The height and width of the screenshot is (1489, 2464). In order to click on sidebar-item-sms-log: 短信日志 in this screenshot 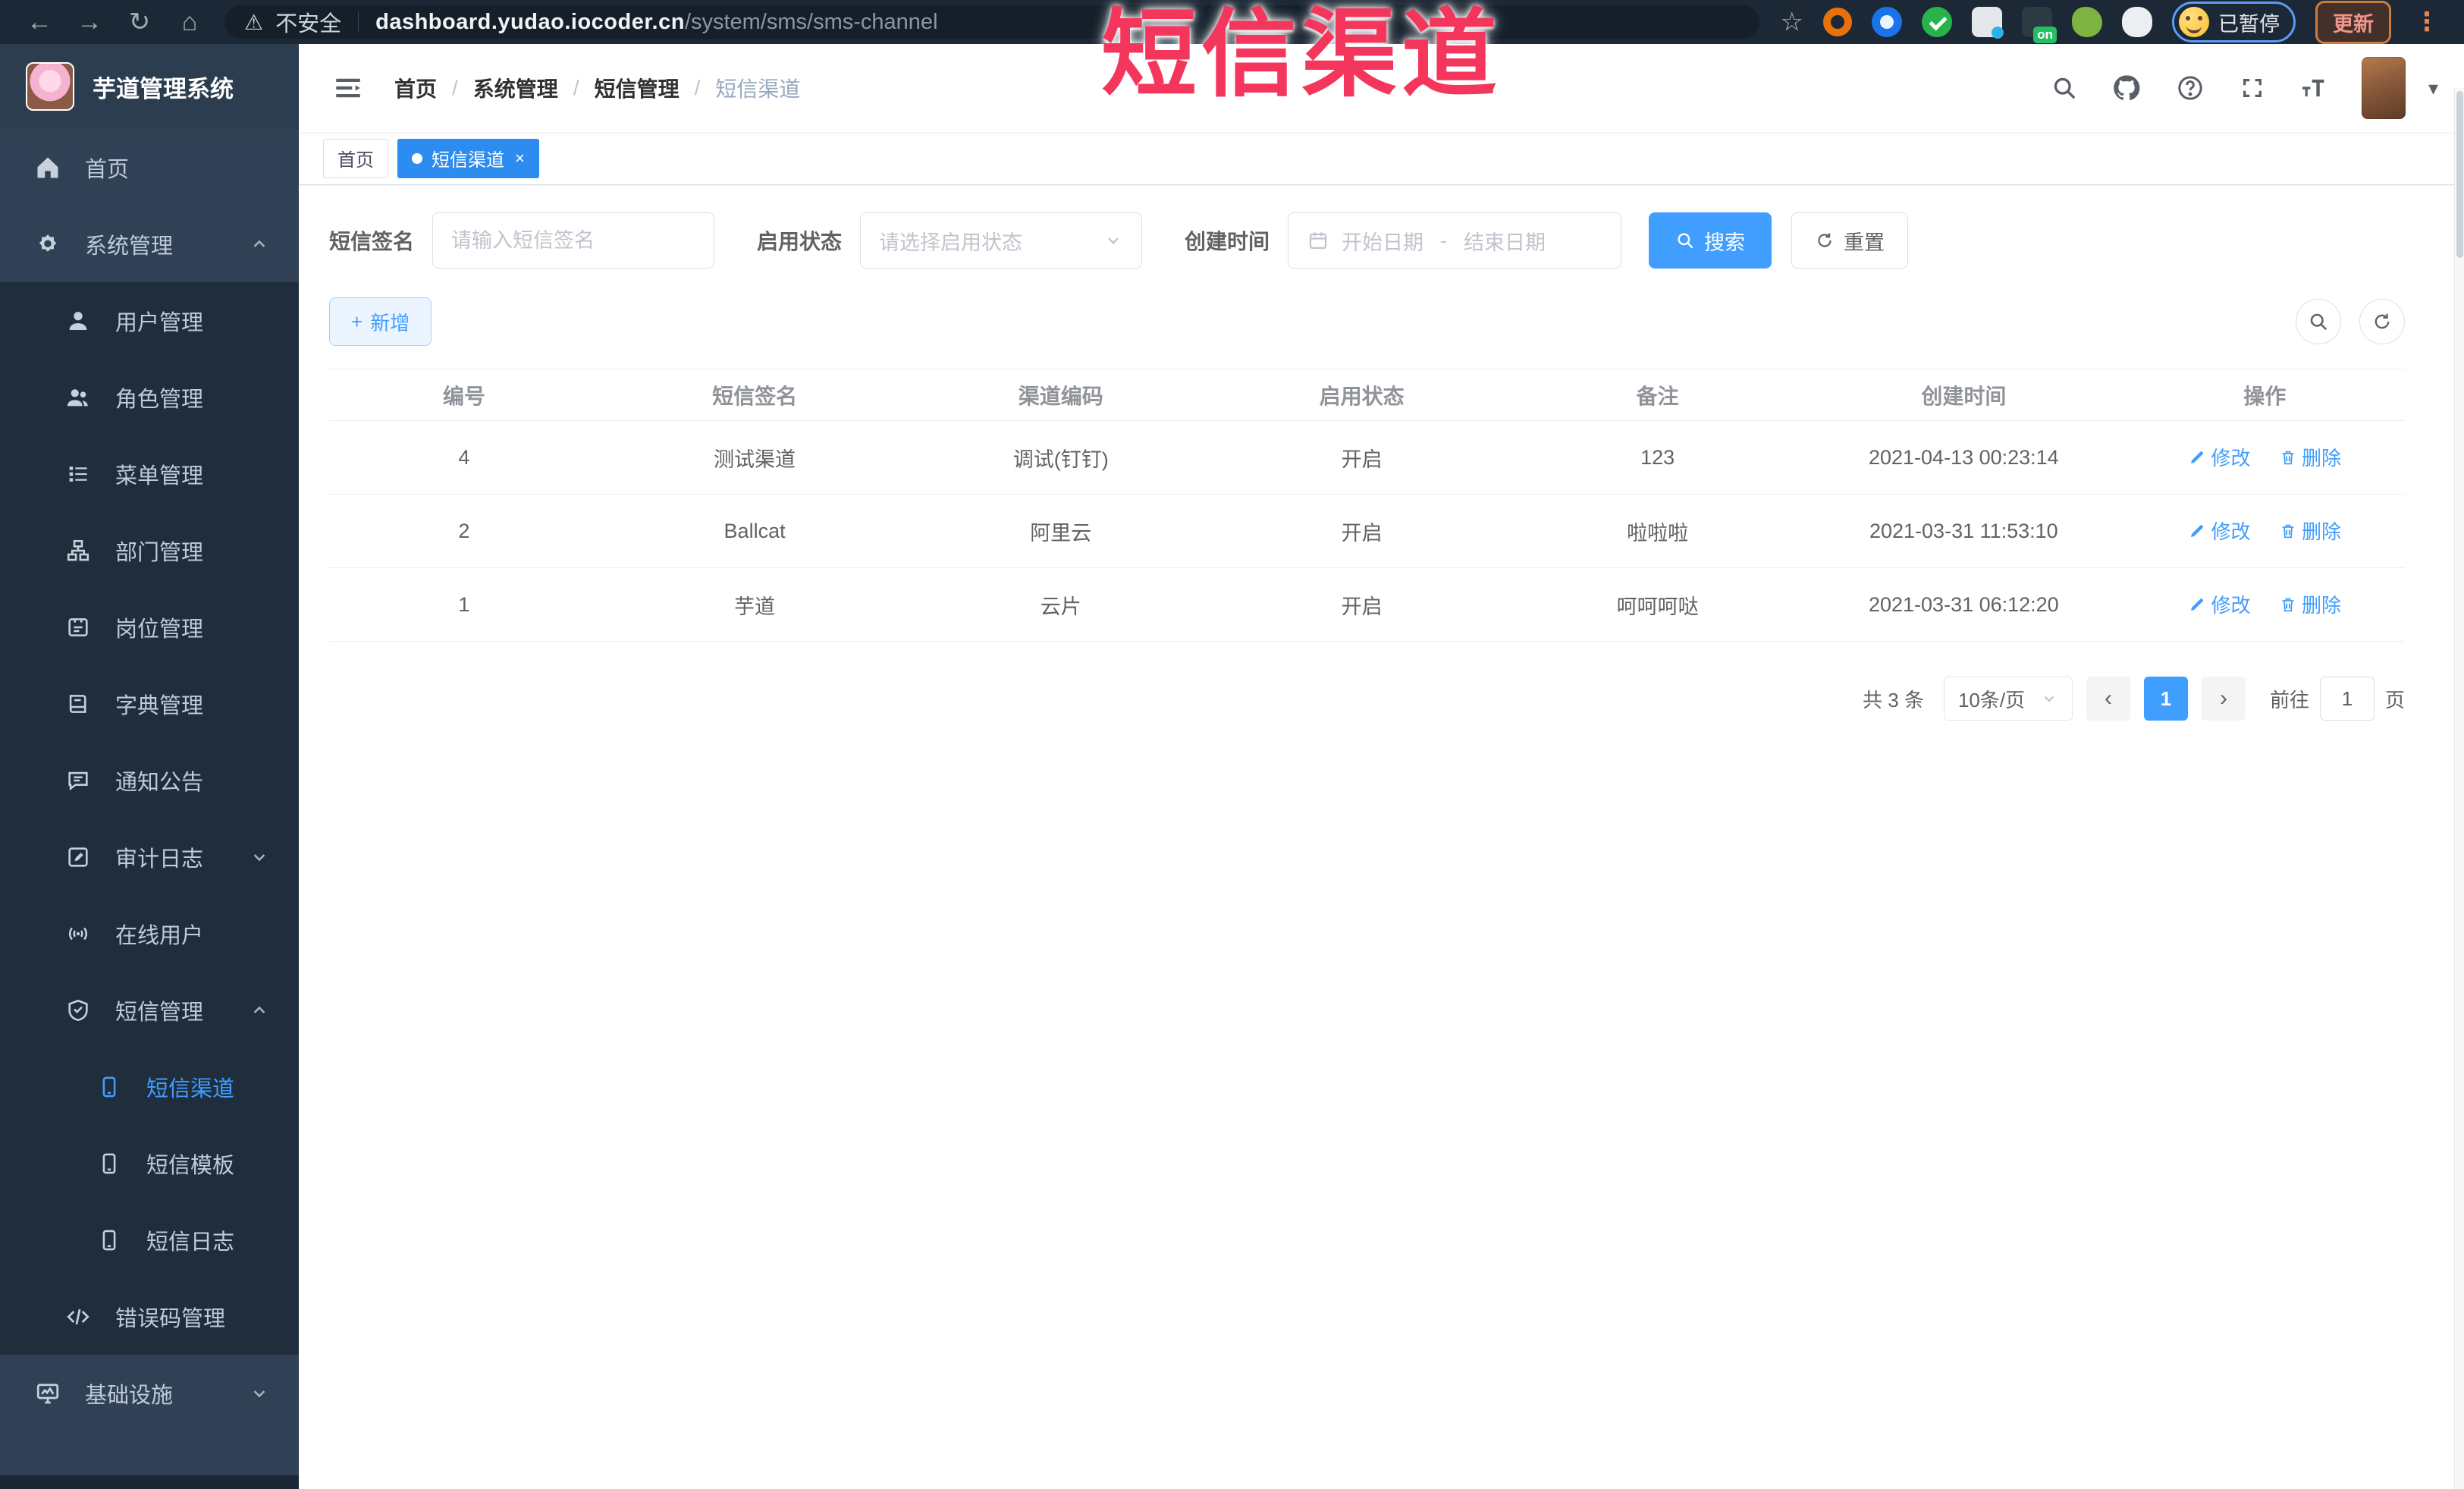, I will do `click(149, 1240)`.